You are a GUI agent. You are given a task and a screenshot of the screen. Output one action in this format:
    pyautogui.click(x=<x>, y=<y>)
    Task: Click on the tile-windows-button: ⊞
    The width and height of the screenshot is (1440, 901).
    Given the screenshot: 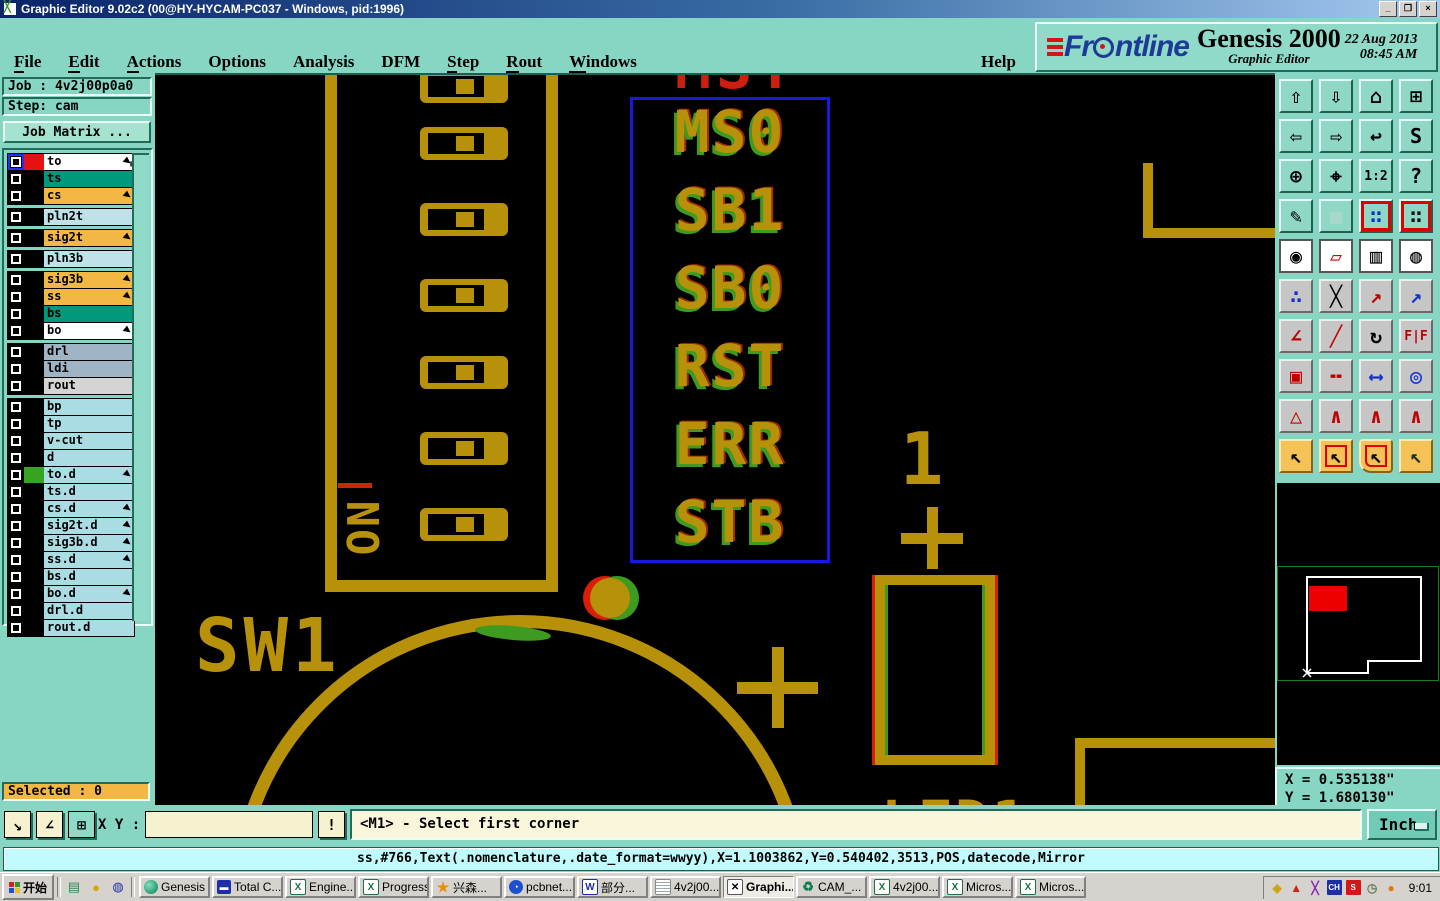 What is the action you would take?
    pyautogui.click(x=1416, y=96)
    